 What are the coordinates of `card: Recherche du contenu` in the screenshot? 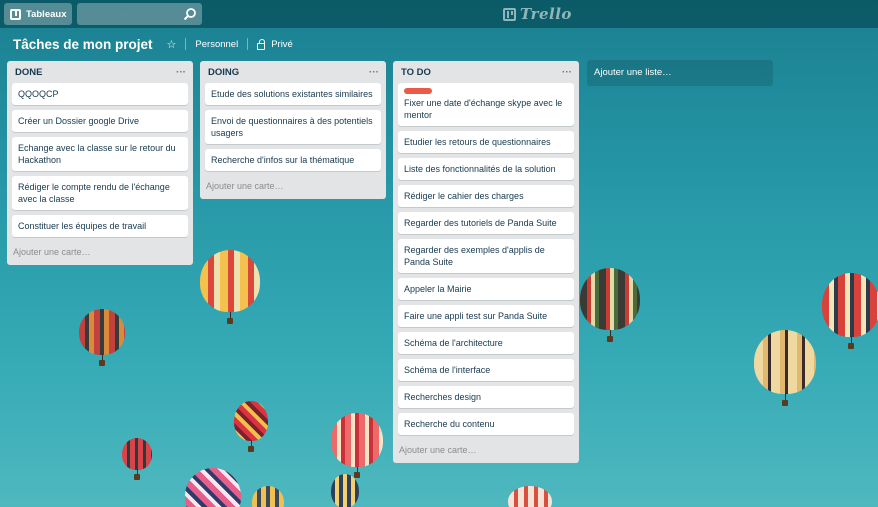 It's located at (486, 424).